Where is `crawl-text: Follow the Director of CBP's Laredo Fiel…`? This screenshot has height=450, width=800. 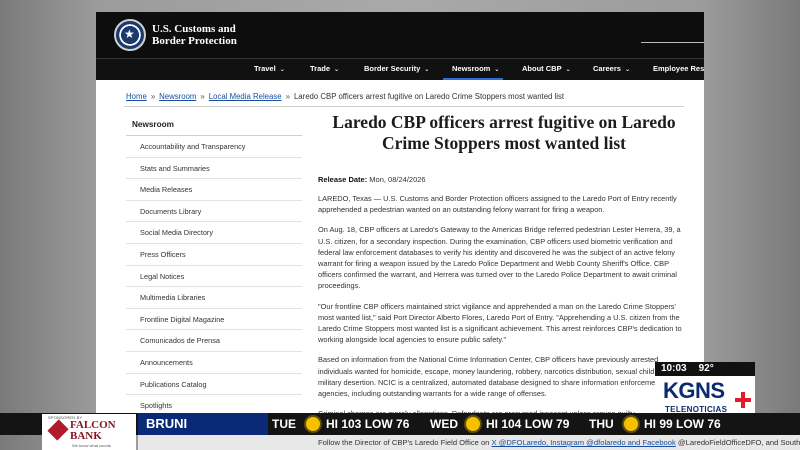
crawl-text: Follow the Director of CBP's Laredo Fiel… is located at coordinates (404, 442).